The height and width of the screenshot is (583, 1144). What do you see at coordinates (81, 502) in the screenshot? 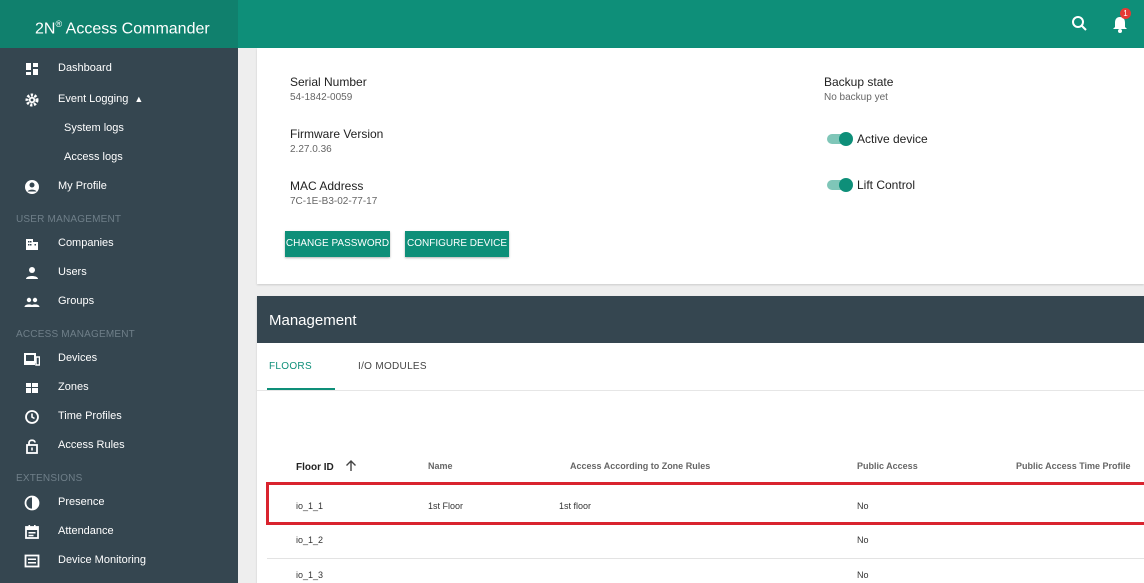
I see `sidebar-item-label: Presence` at bounding box center [81, 502].